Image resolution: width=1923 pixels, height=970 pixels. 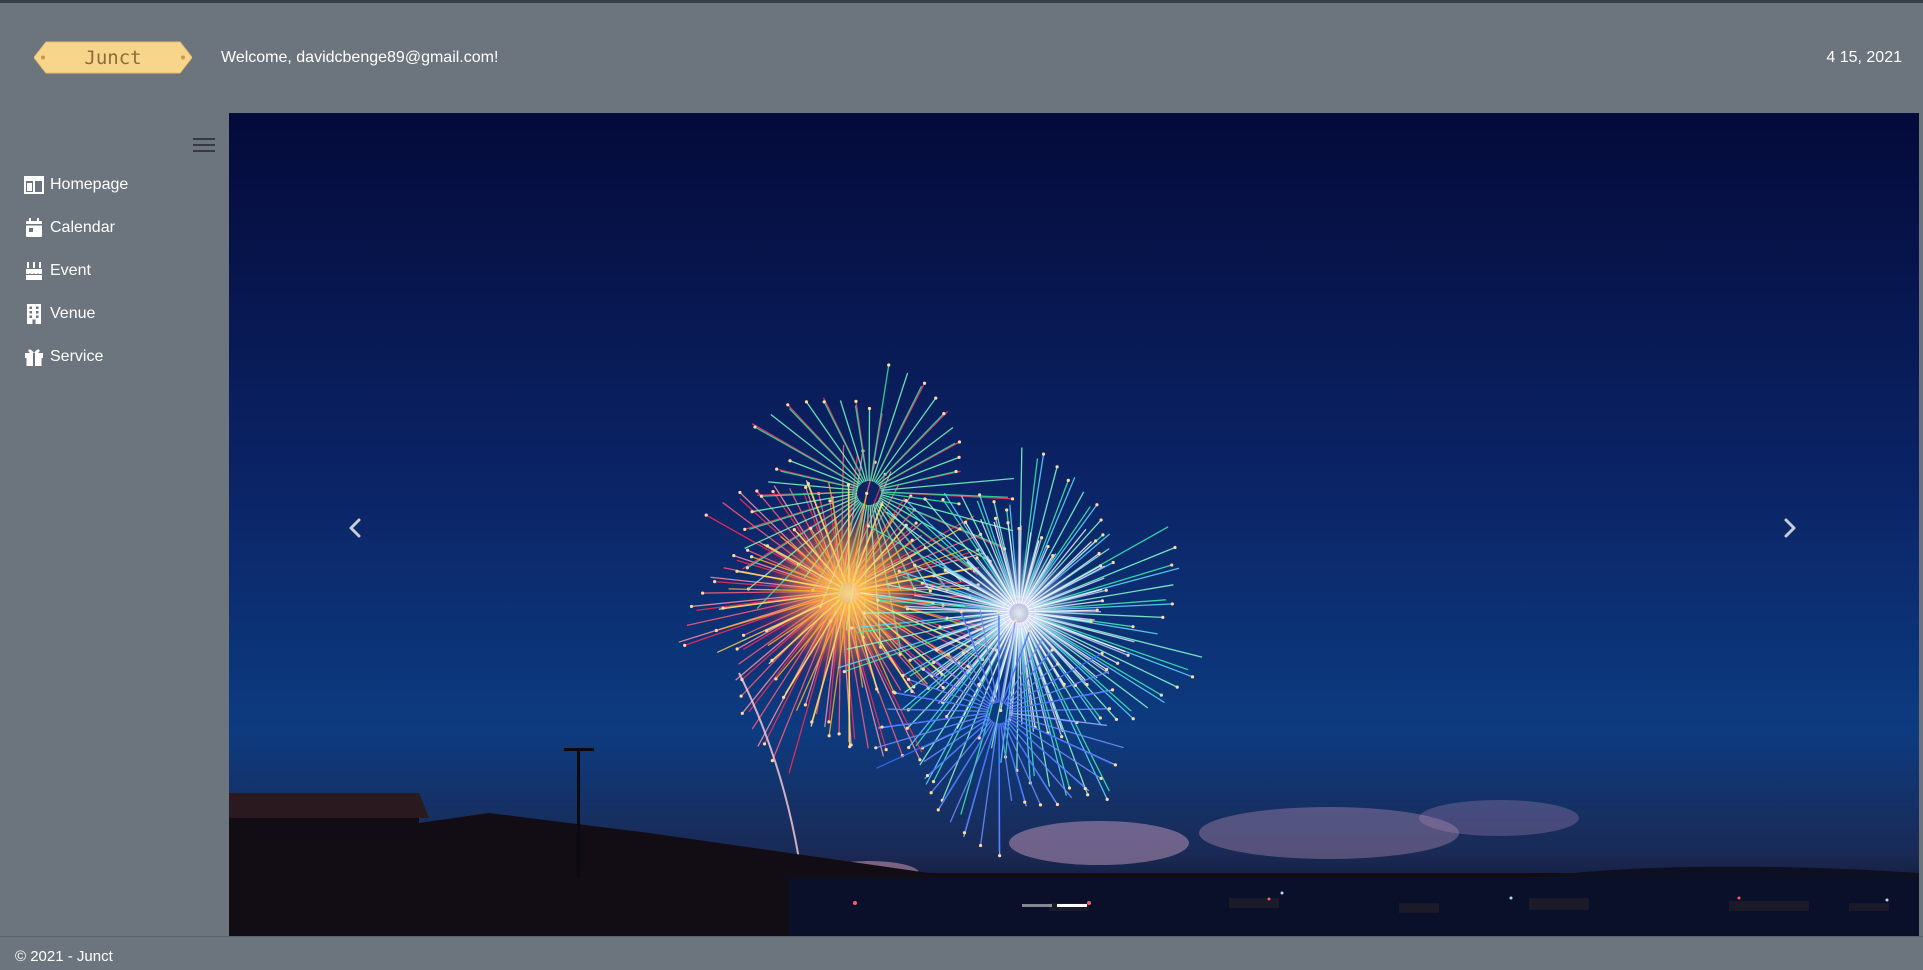 I want to click on welcome-message: Welcome, davidcbenge89@gmail.com!, so click(x=360, y=57).